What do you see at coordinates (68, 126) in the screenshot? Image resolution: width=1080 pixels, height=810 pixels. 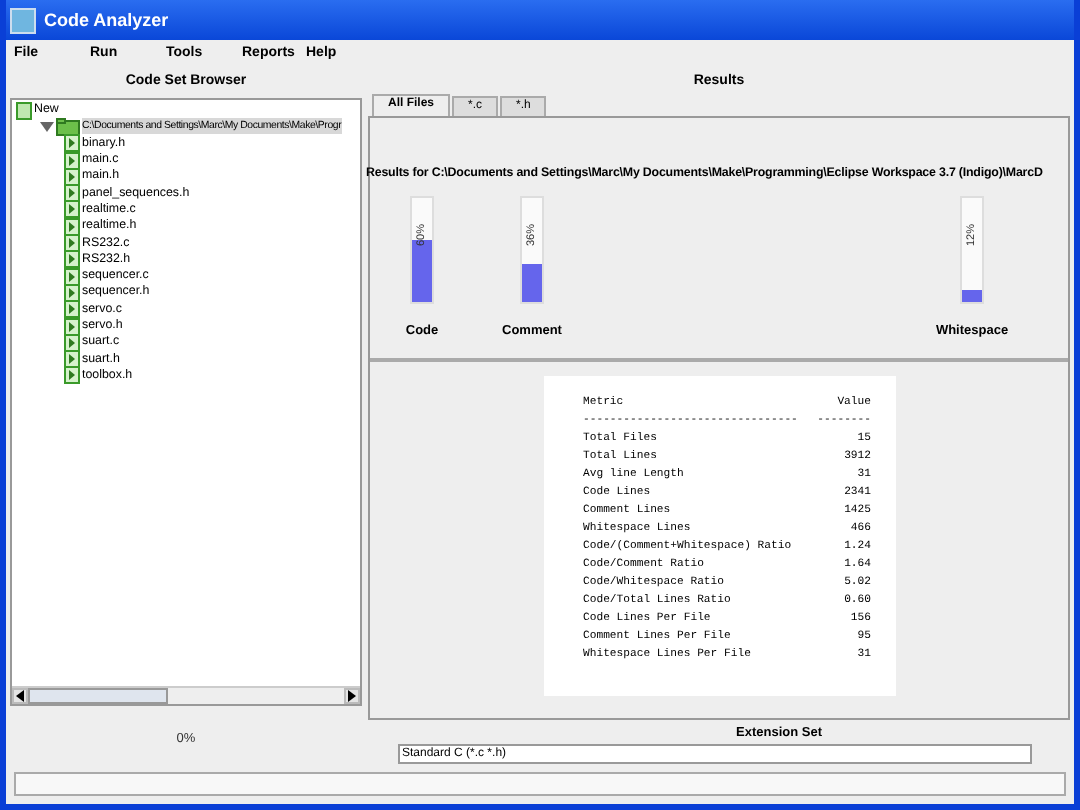 I see `folder-icon` at bounding box center [68, 126].